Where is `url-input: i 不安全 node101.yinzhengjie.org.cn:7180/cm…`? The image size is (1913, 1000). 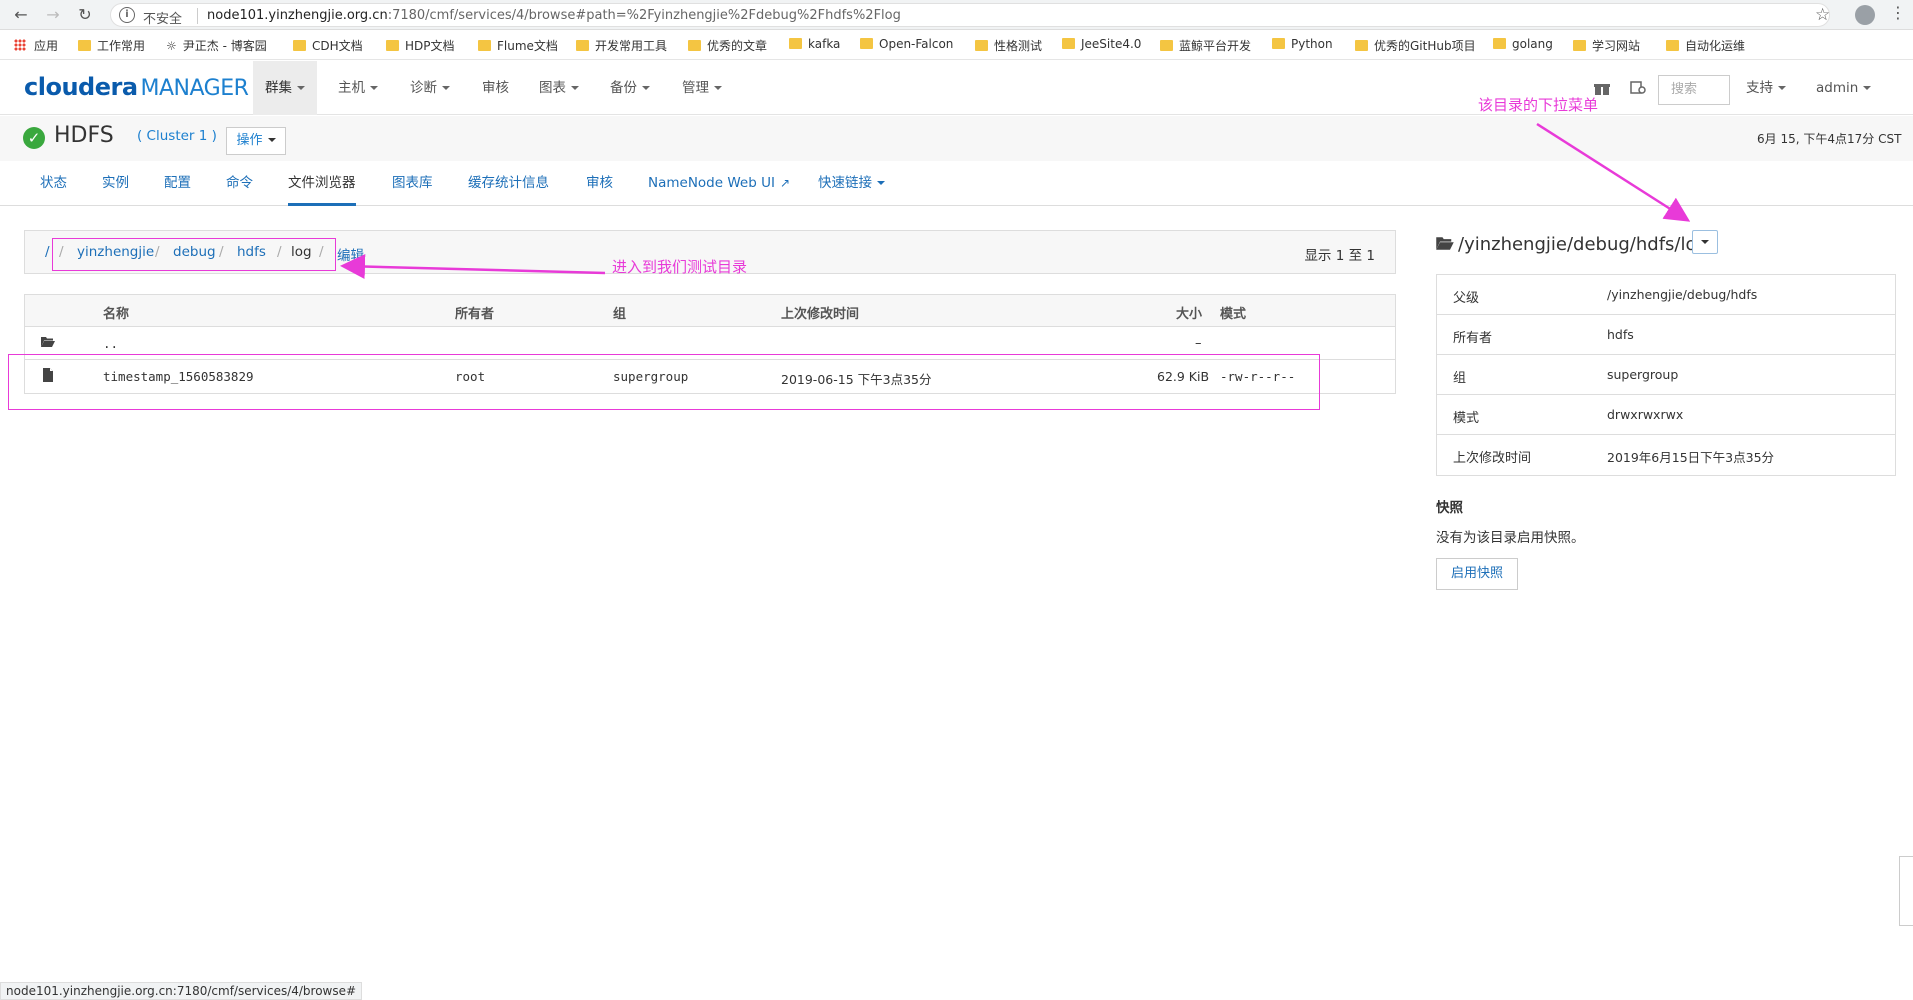
url-input: i 不安全 node101.yinzhengjie.org.cn:7180/cm… is located at coordinates (970, 15).